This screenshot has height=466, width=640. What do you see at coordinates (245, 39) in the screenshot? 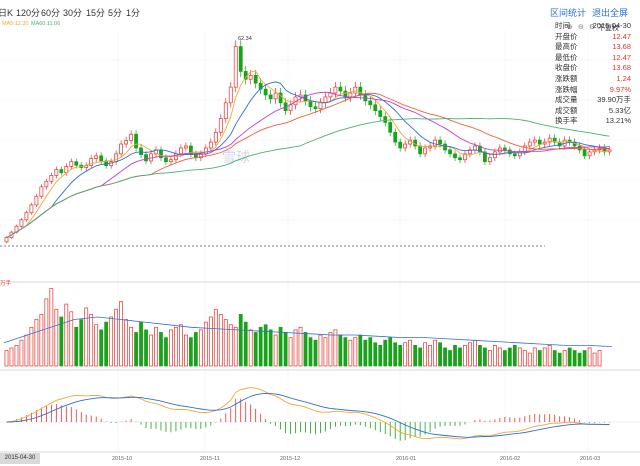
I see `peak-label: 62.34` at bounding box center [245, 39].